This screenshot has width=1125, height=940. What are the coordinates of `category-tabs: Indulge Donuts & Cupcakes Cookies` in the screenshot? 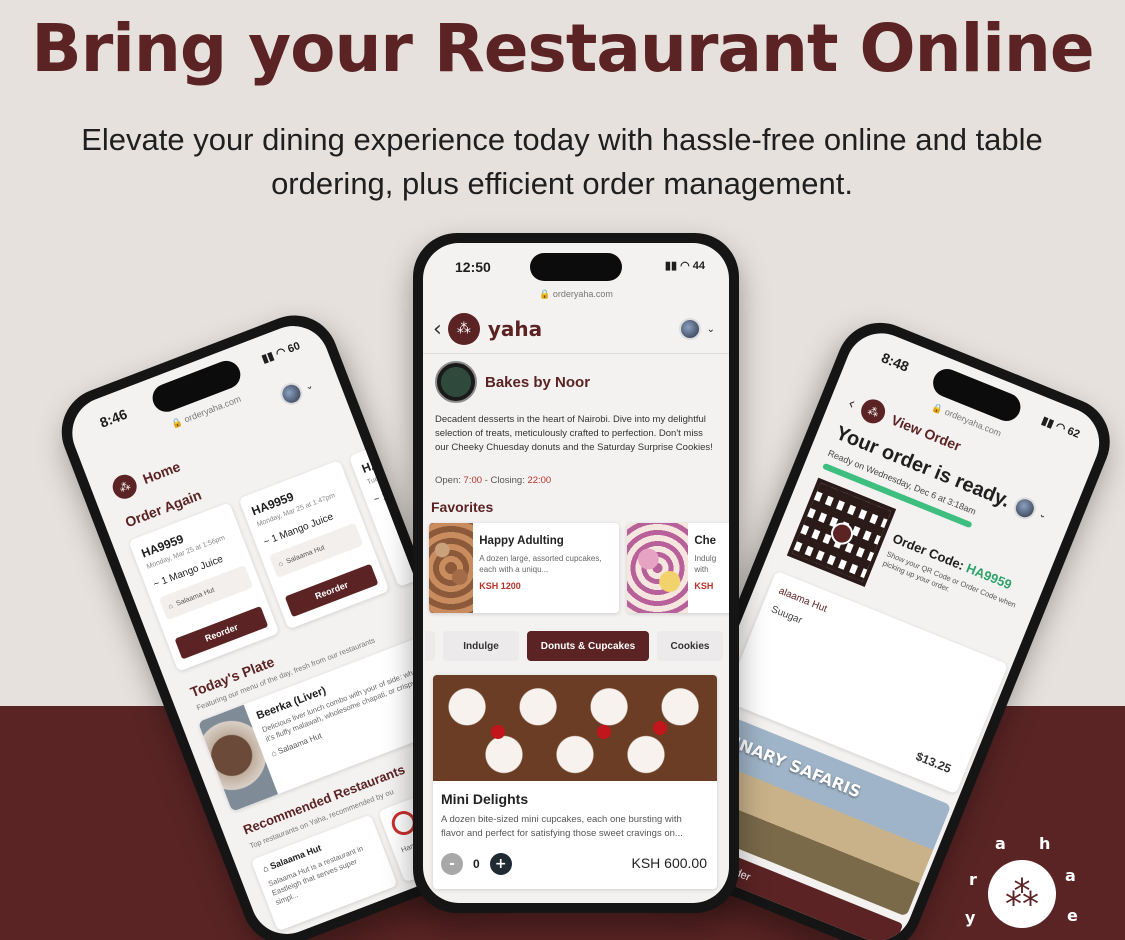 It's located at (576, 646).